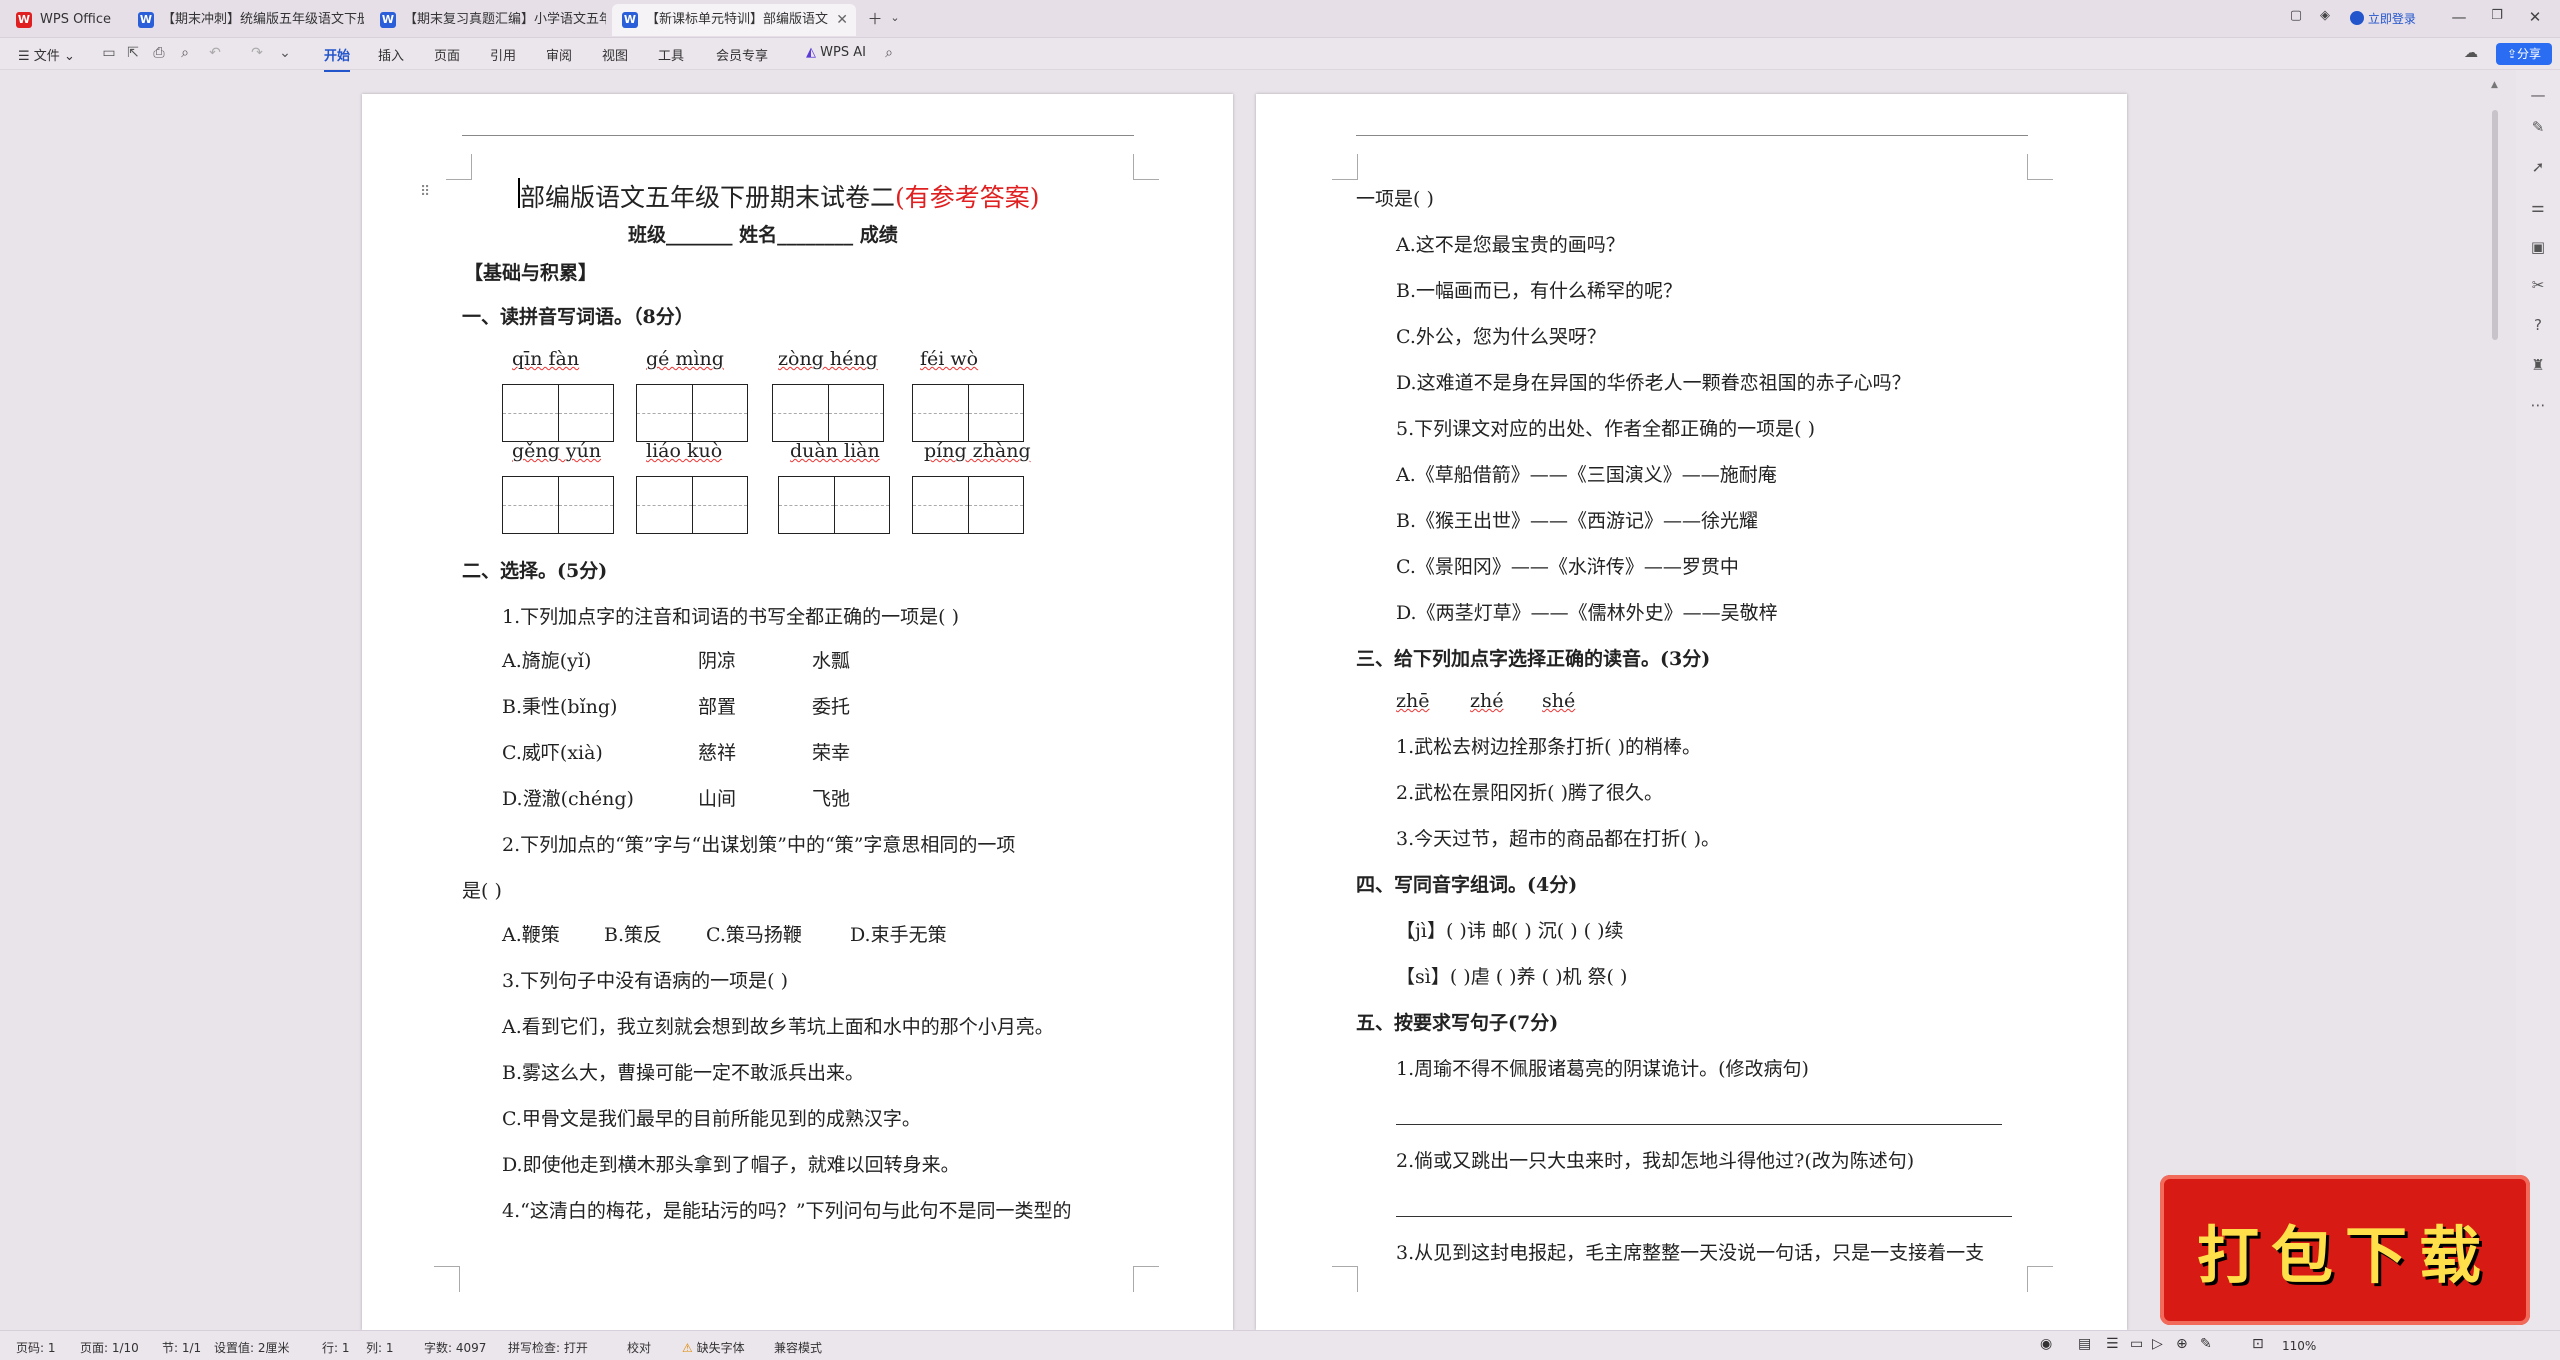 The width and height of the screenshot is (2560, 1360). What do you see at coordinates (2136, 1344) in the screenshot?
I see `web-view-icon: ▭` at bounding box center [2136, 1344].